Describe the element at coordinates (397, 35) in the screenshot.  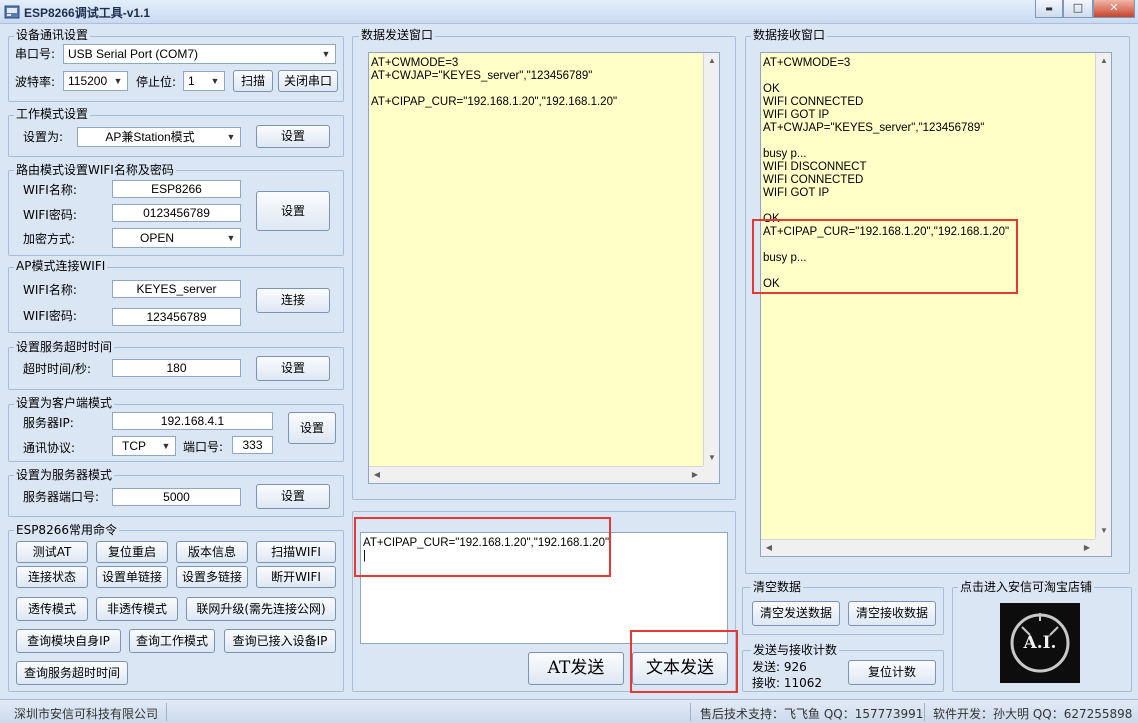
I see `send-window-legend: 数据发送窗口` at that location.